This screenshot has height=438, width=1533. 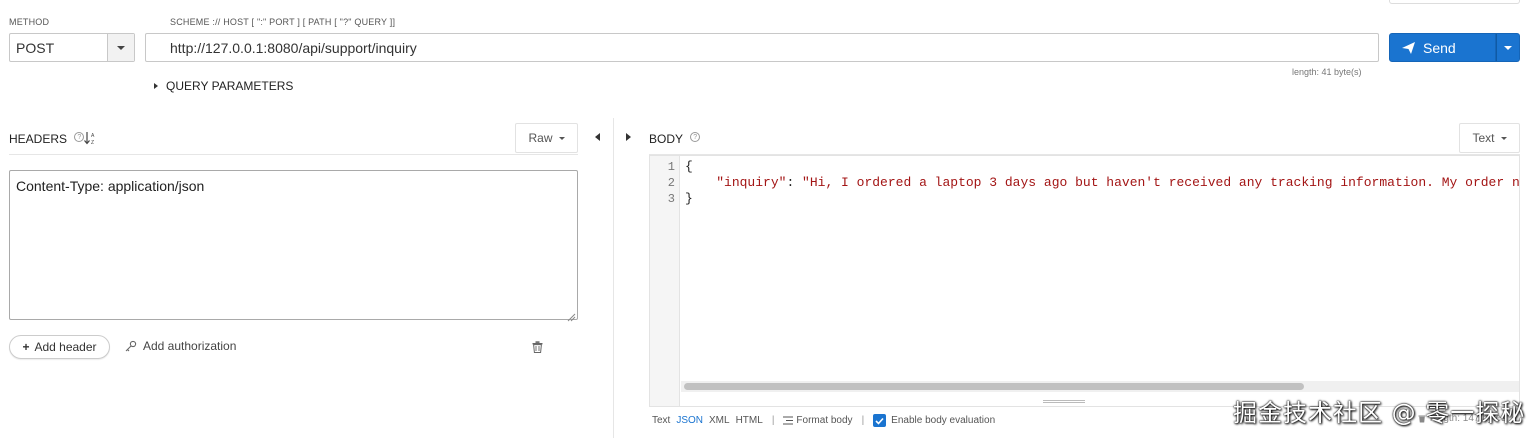 What do you see at coordinates (671, 167) in the screenshot?
I see `line-number: 1` at bounding box center [671, 167].